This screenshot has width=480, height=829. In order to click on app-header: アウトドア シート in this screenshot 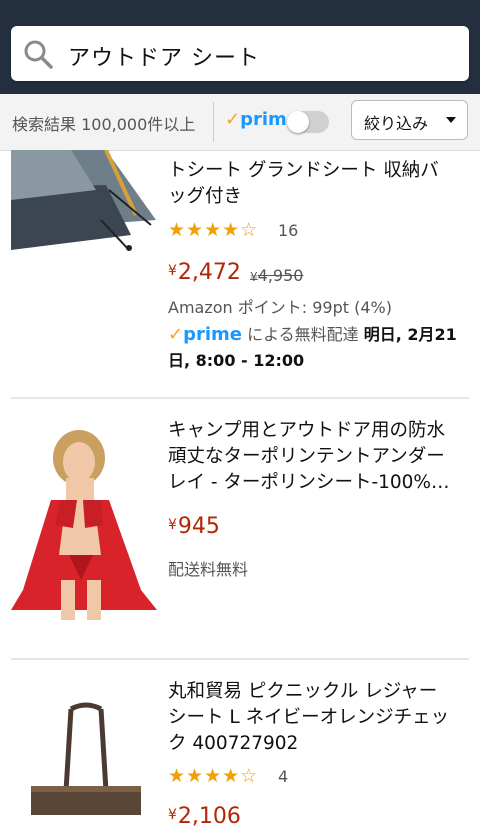, I will do `click(240, 47)`.